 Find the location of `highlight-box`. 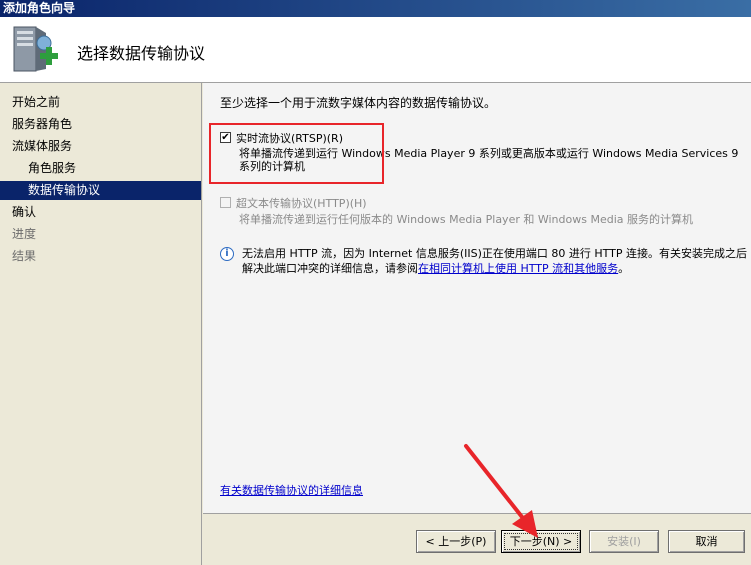

highlight-box is located at coordinates (296, 153).